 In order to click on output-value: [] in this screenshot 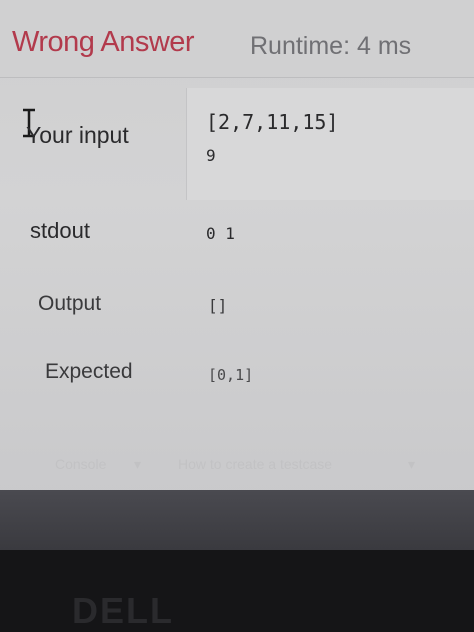, I will do `click(218, 305)`.